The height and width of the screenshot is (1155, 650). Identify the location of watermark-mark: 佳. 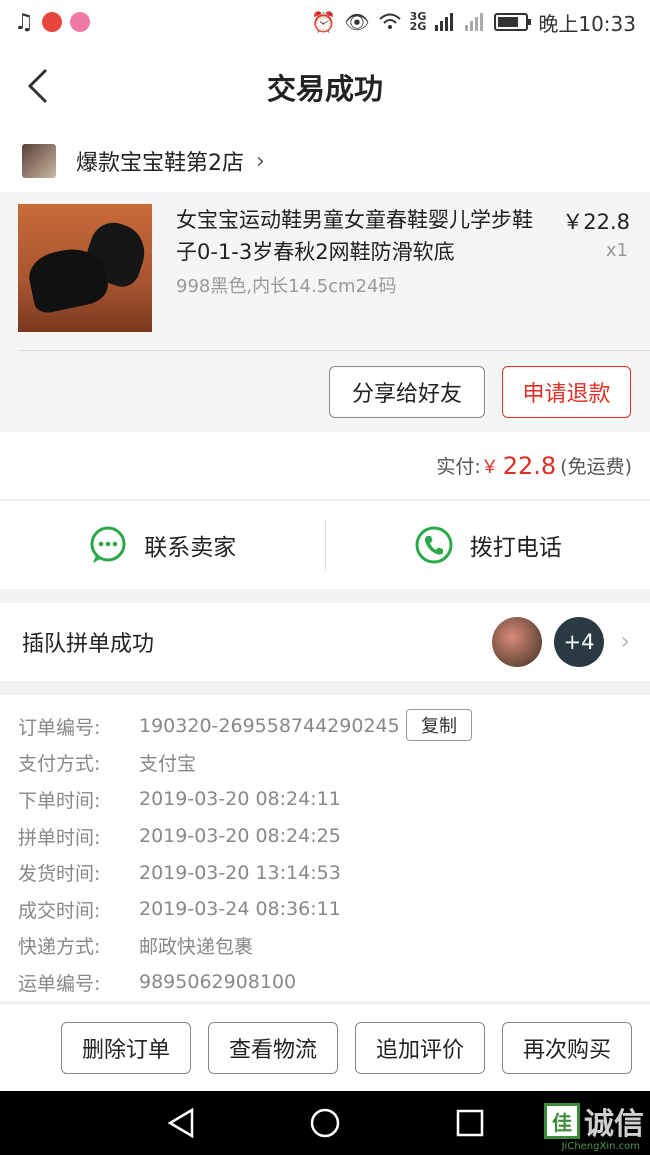
(562, 1121).